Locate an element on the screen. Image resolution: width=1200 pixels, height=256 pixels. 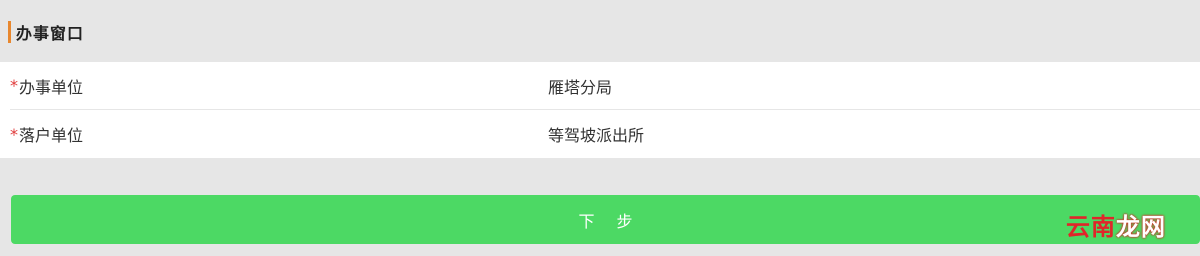
form-label: * 落户单位 is located at coordinates (279, 134).